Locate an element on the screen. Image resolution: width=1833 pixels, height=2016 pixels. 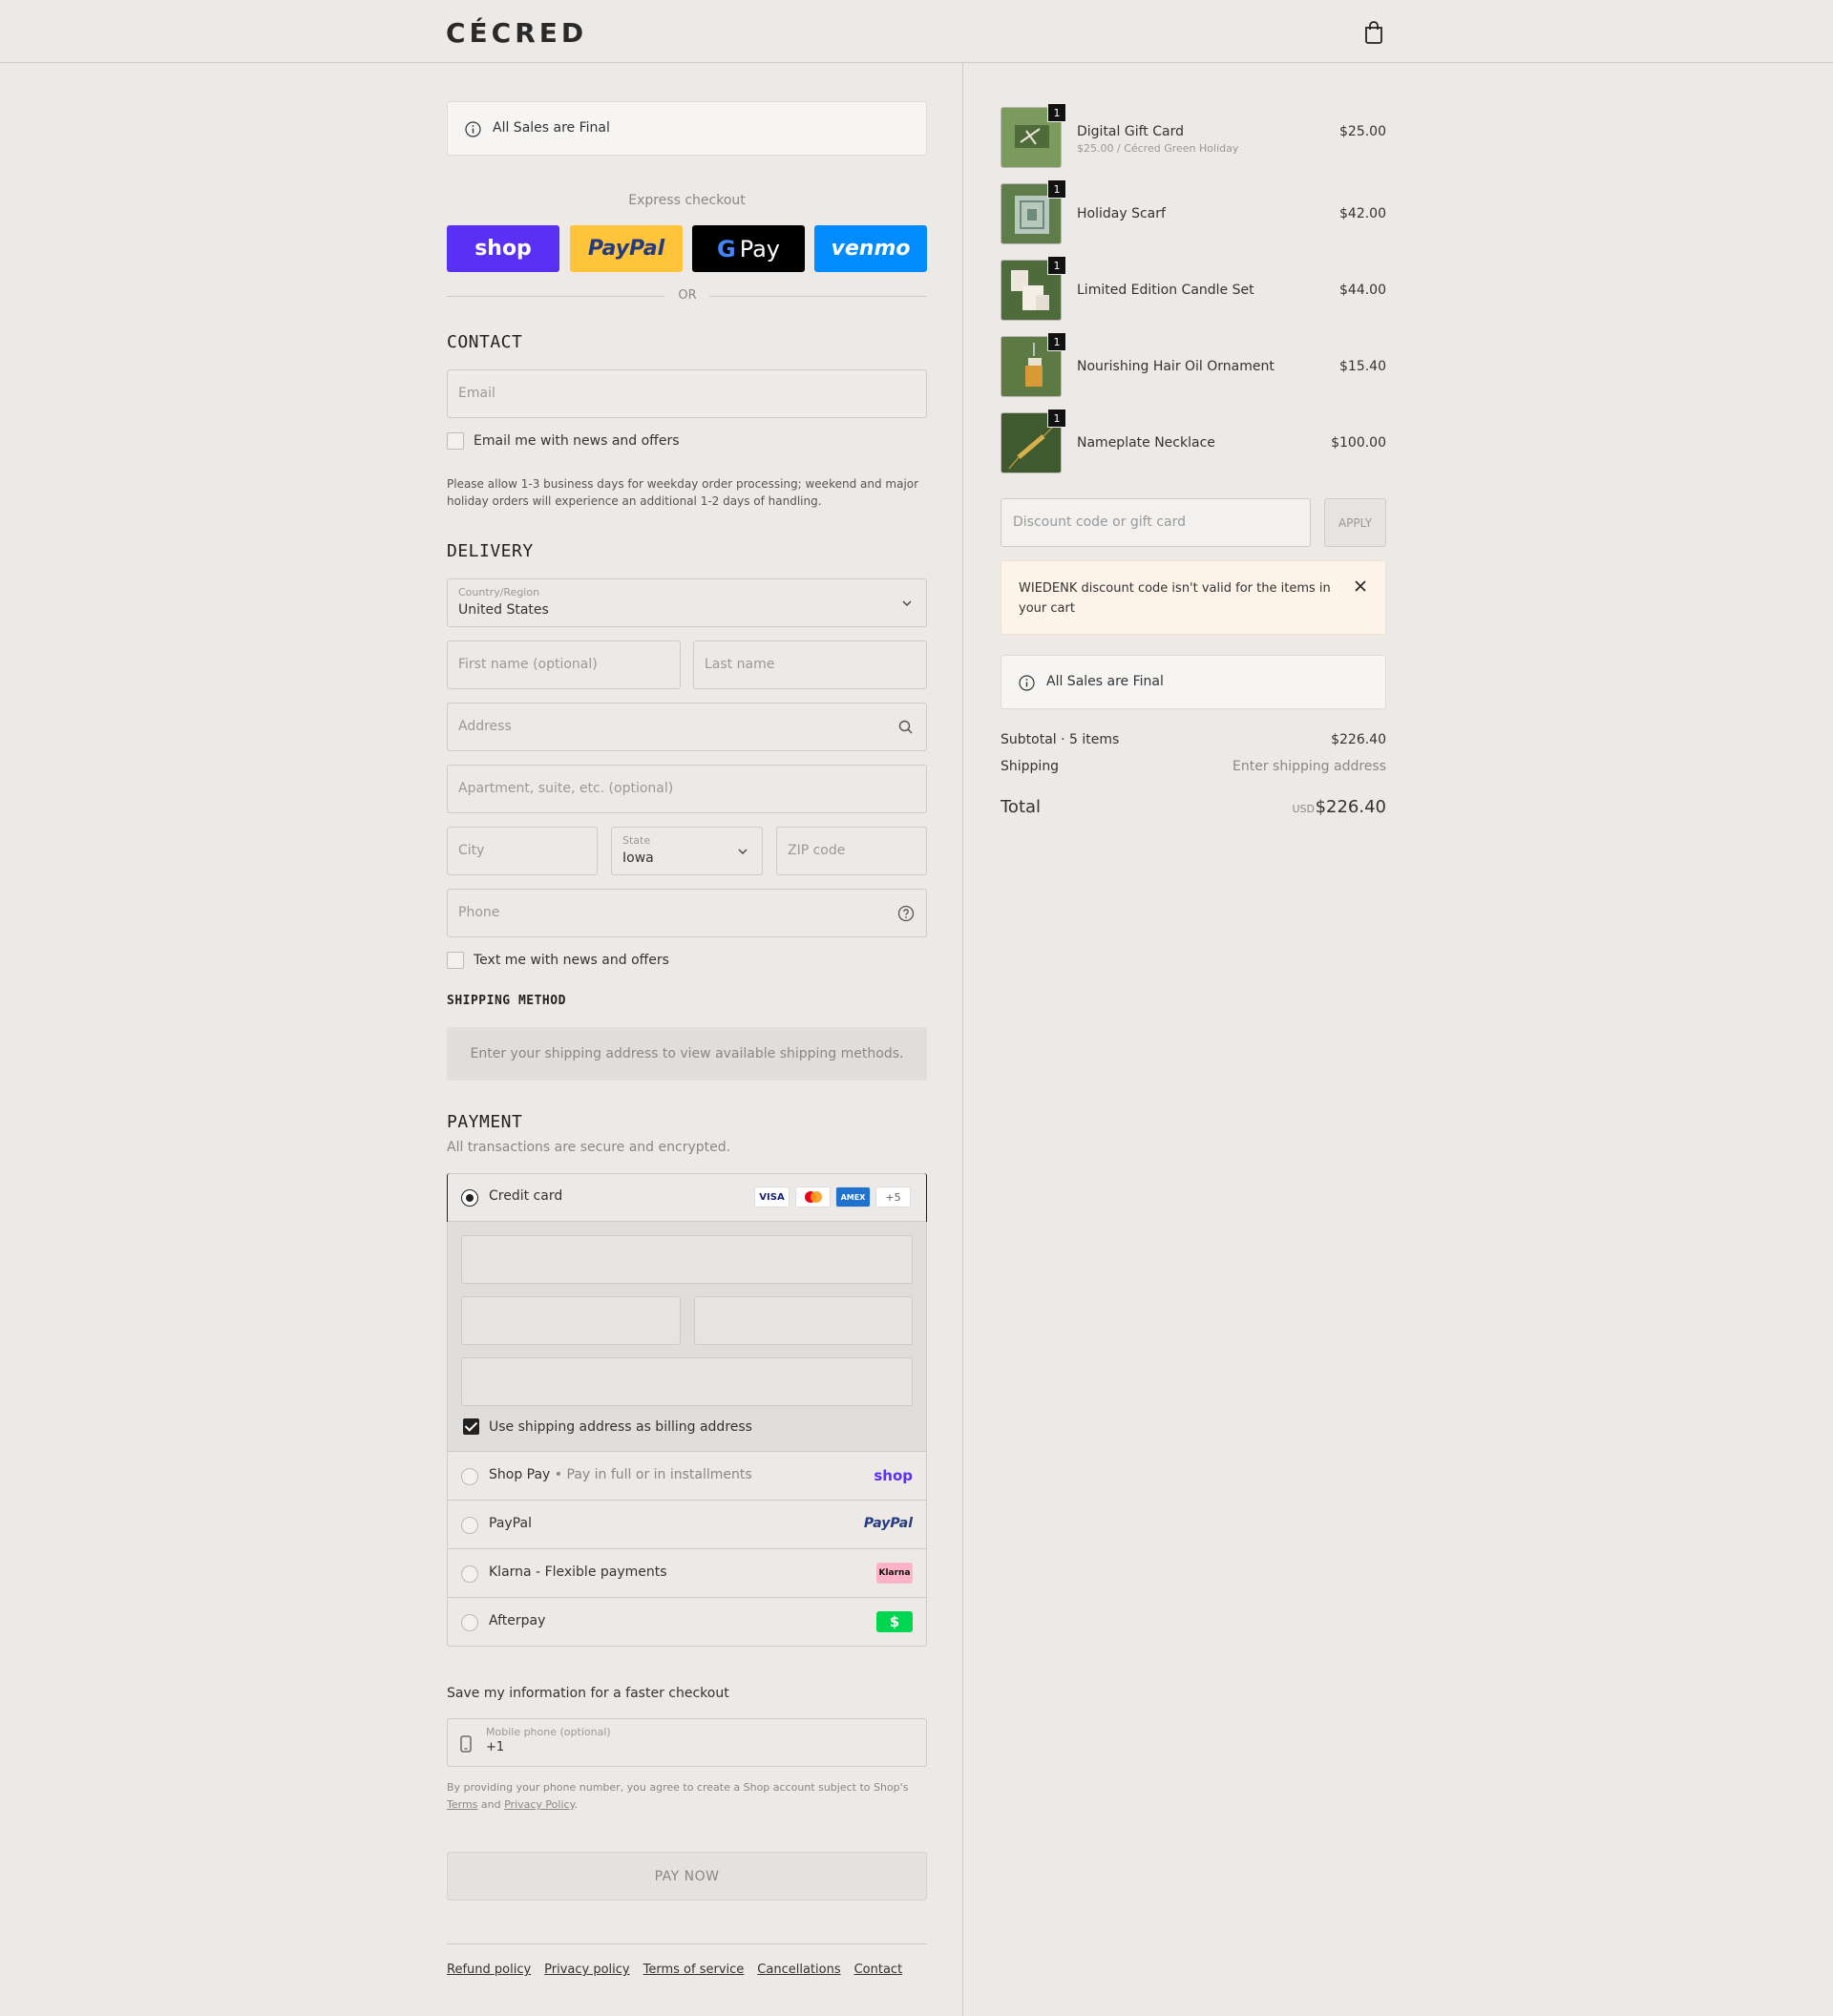
header: CÉCRED is located at coordinates (917, 31).